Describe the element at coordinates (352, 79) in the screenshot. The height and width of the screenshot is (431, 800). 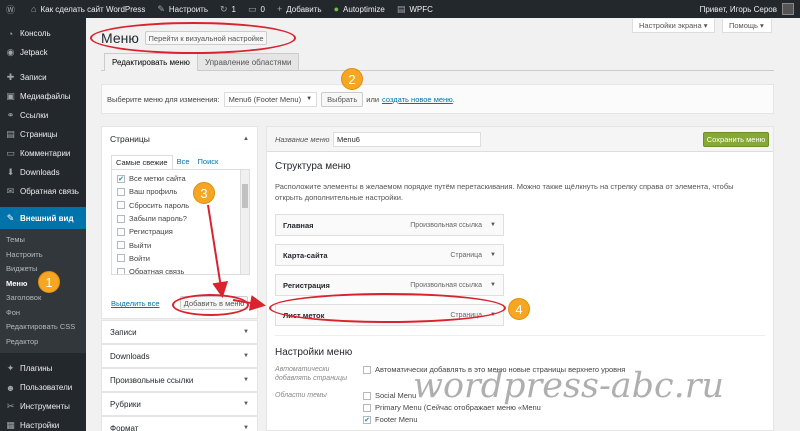
I see `annotation-badge-2: 2` at that location.